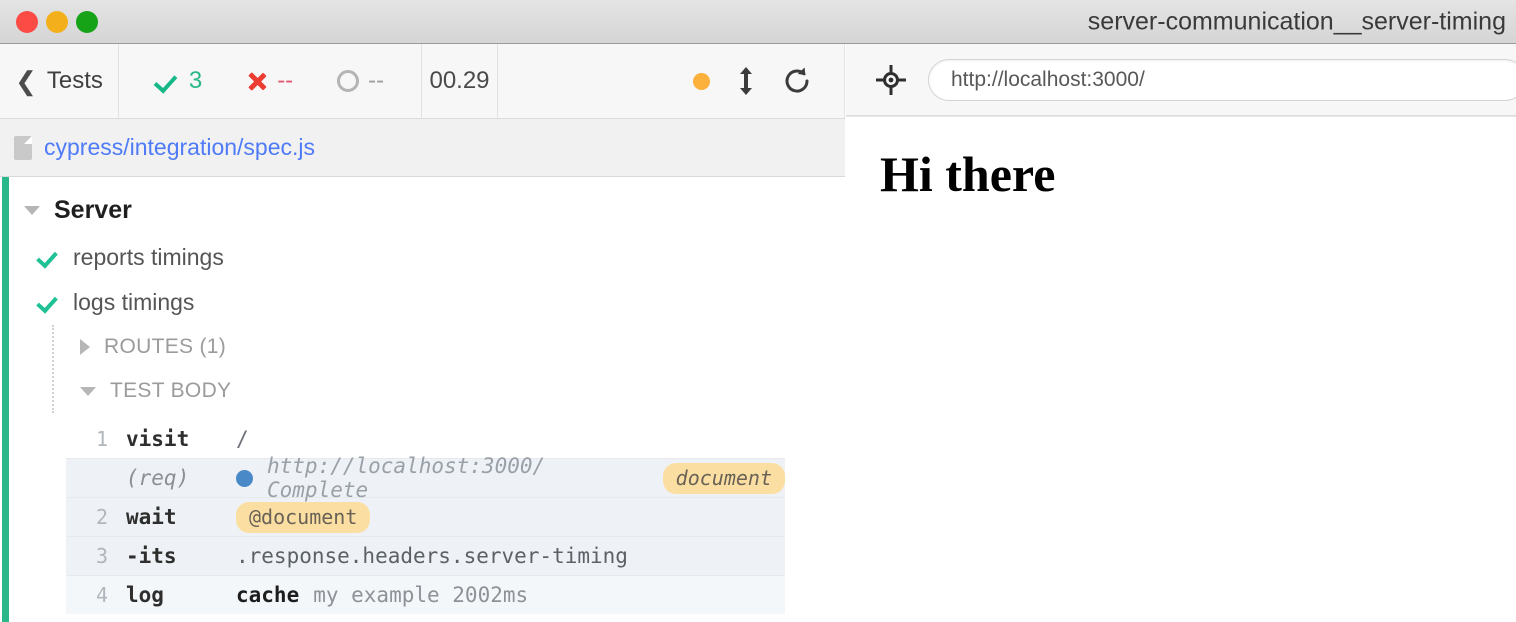 The image size is (1516, 622). What do you see at coordinates (145, 595) in the screenshot?
I see `command-name: log` at bounding box center [145, 595].